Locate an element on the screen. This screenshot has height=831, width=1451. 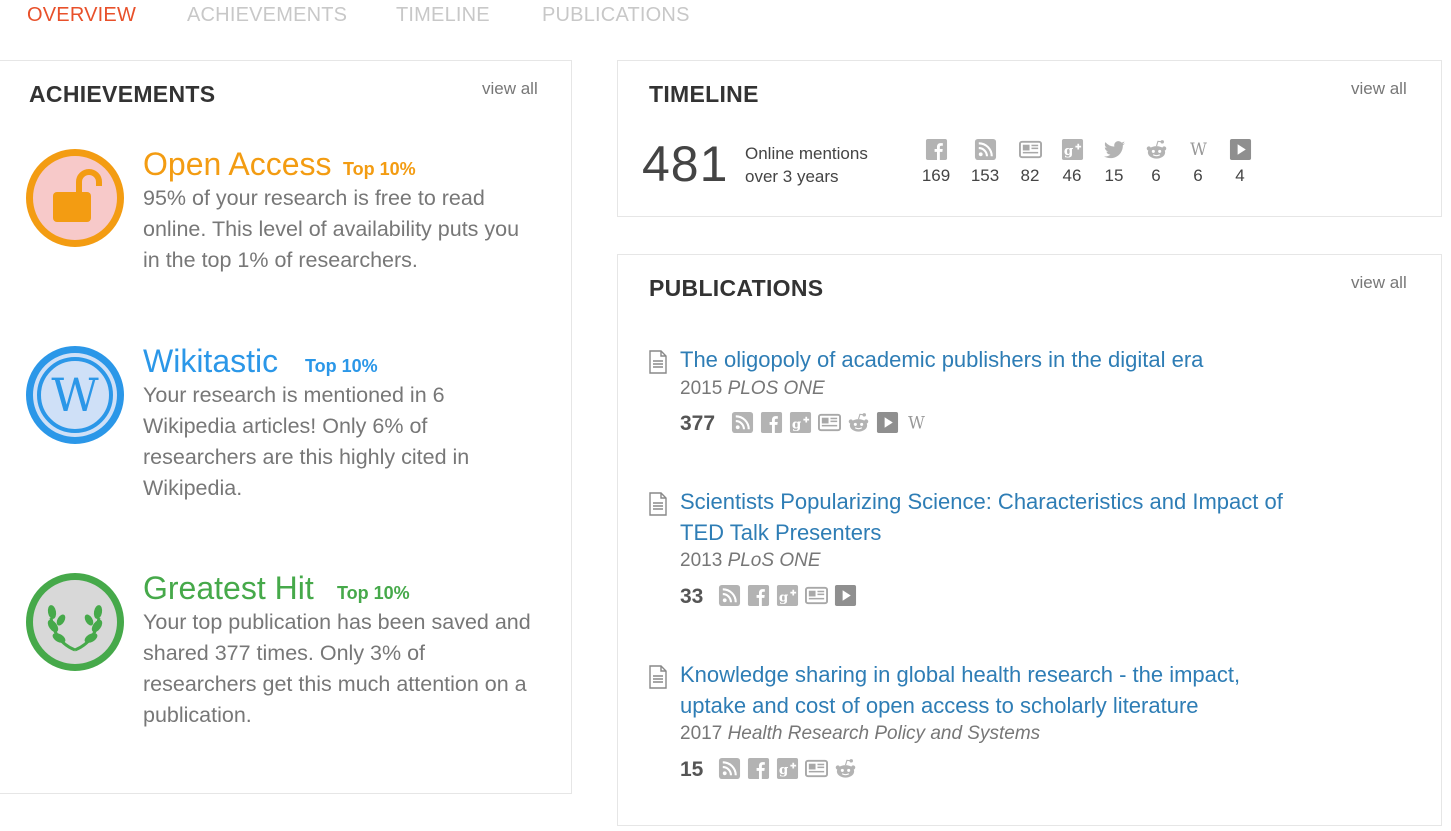
tab-overview: OVERVIEW is located at coordinates (81, 15).